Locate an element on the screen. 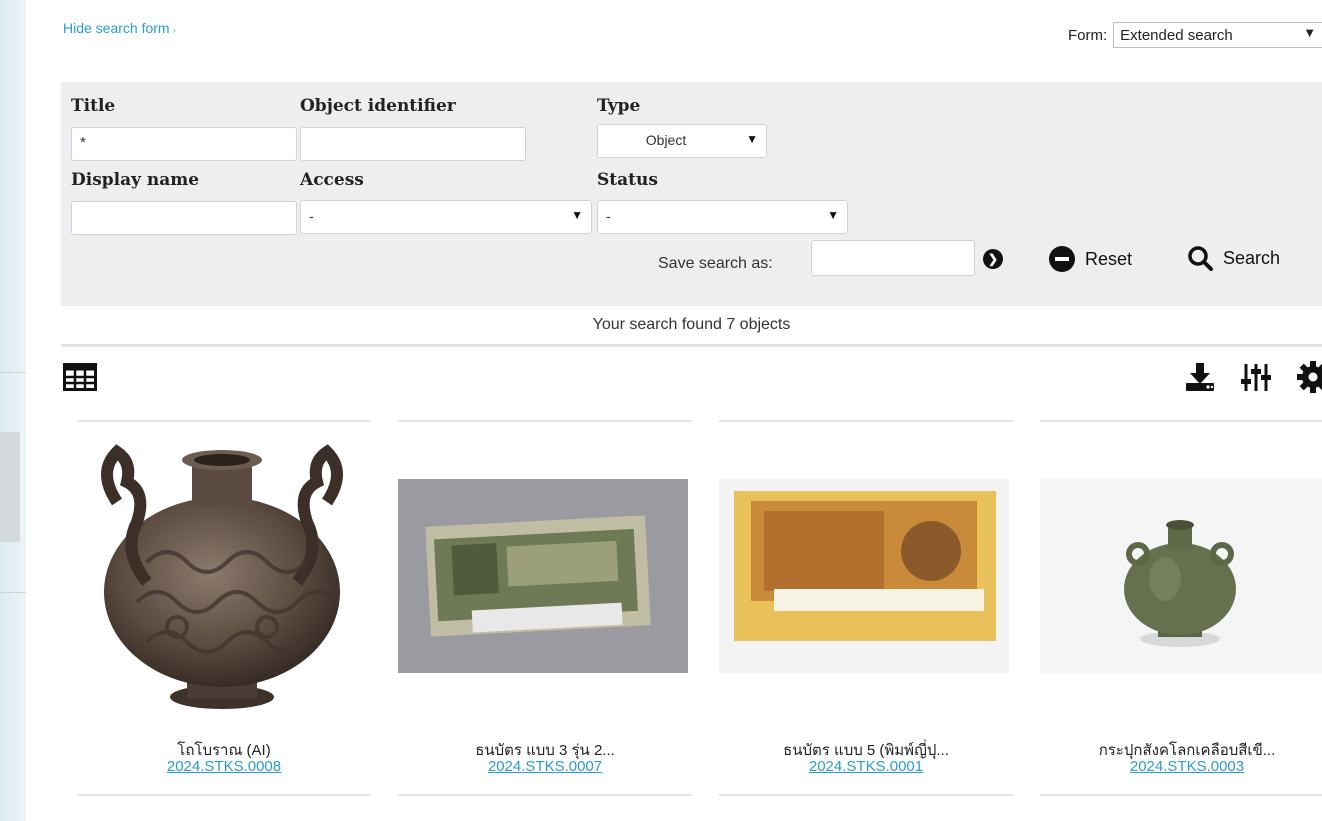  access-dropdown: - ▼ is located at coordinates (446, 217).